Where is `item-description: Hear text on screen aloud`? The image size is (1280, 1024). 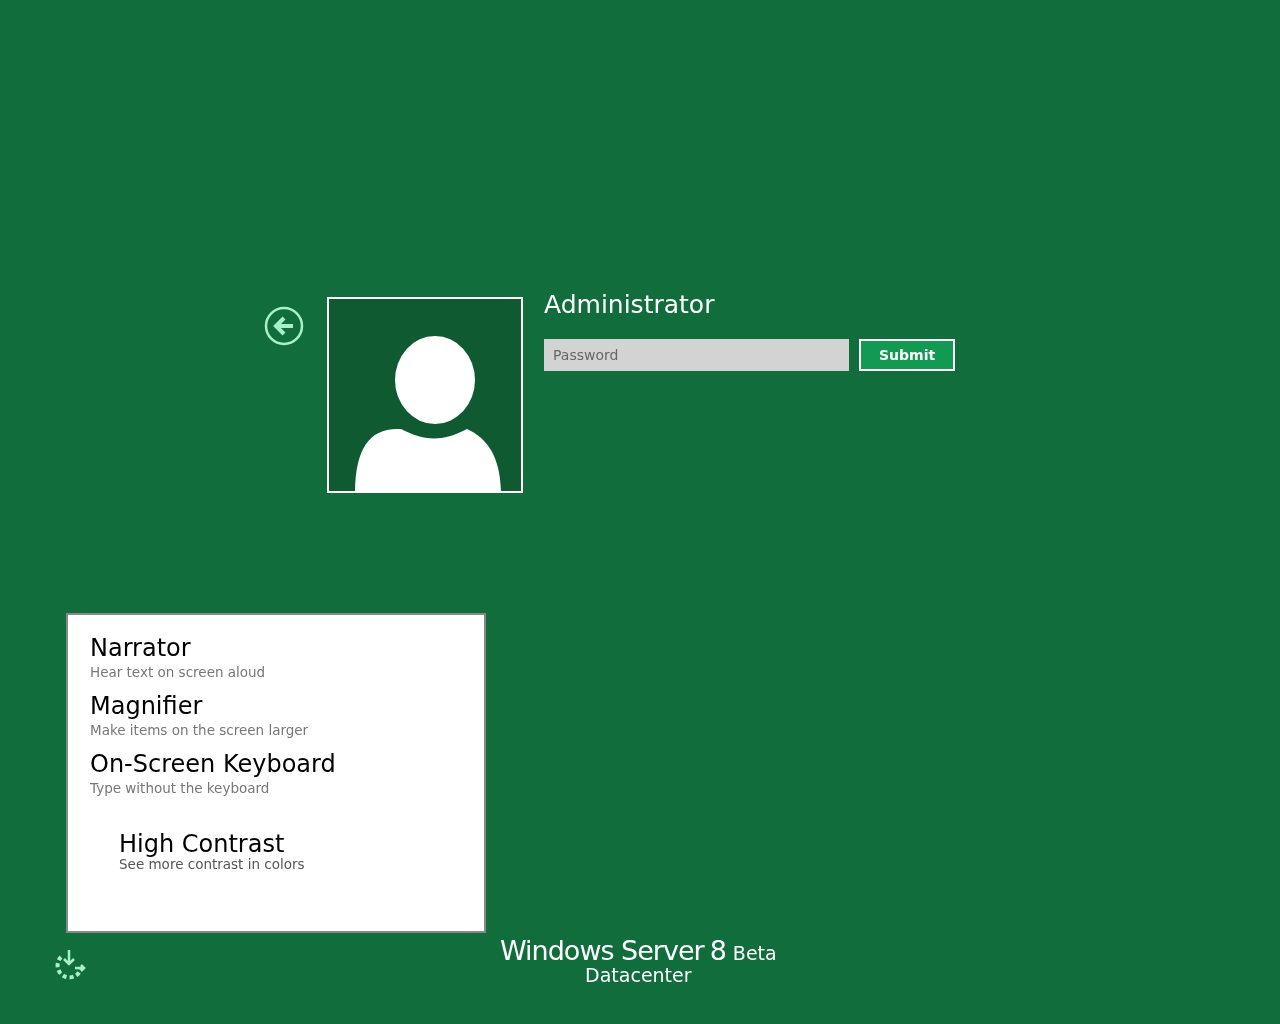
item-description: Hear text on screen aloud is located at coordinates (178, 672).